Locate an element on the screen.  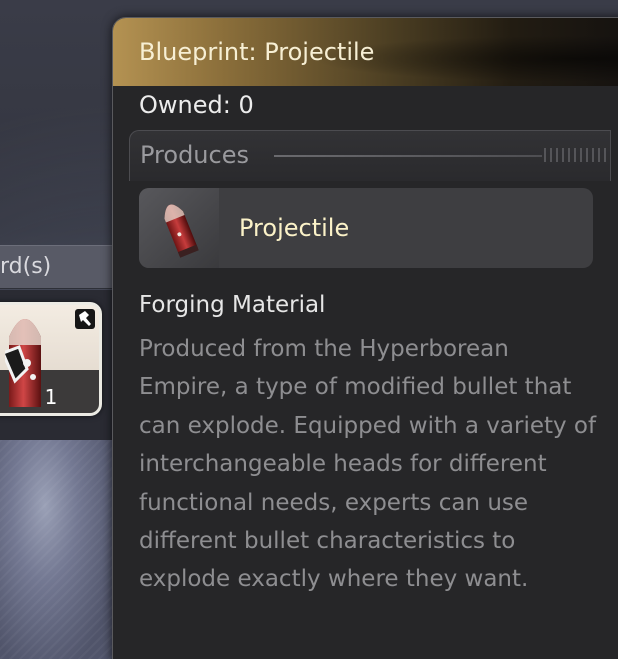
produces-divider is located at coordinates (408, 156).